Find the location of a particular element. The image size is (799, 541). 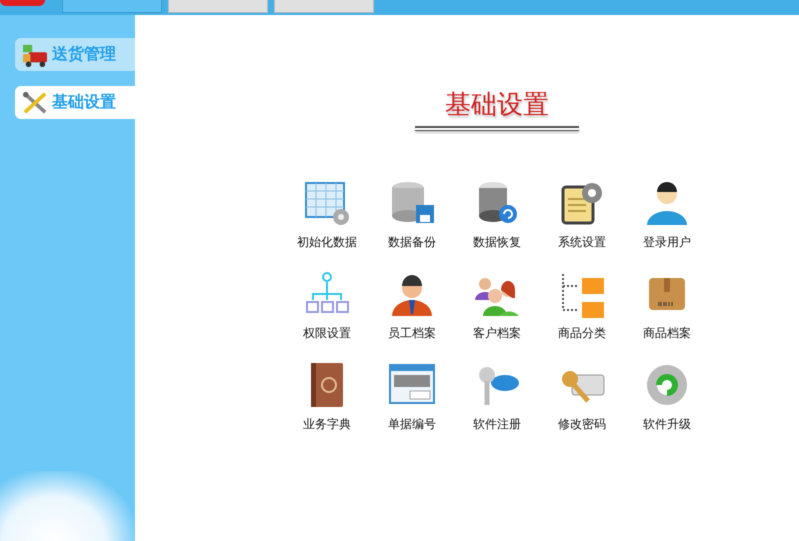

tools-icon is located at coordinates (35, 102).